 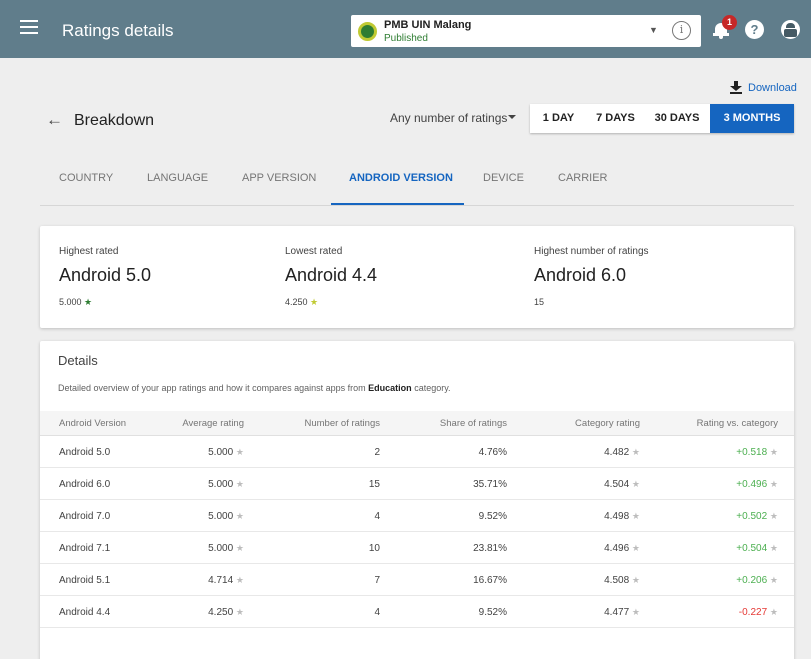 I want to click on version-cell: Android 7.0, so click(x=85, y=516).